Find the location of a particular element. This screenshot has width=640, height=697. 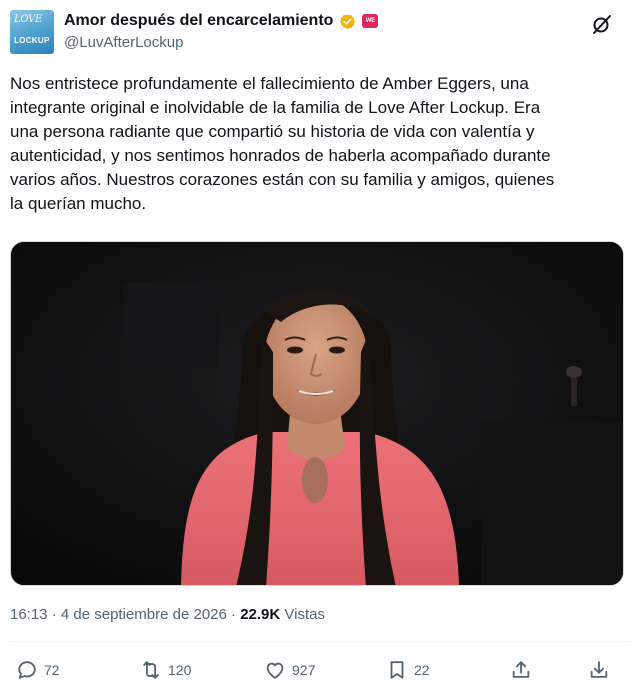

download-button is located at coordinates (599, 670).